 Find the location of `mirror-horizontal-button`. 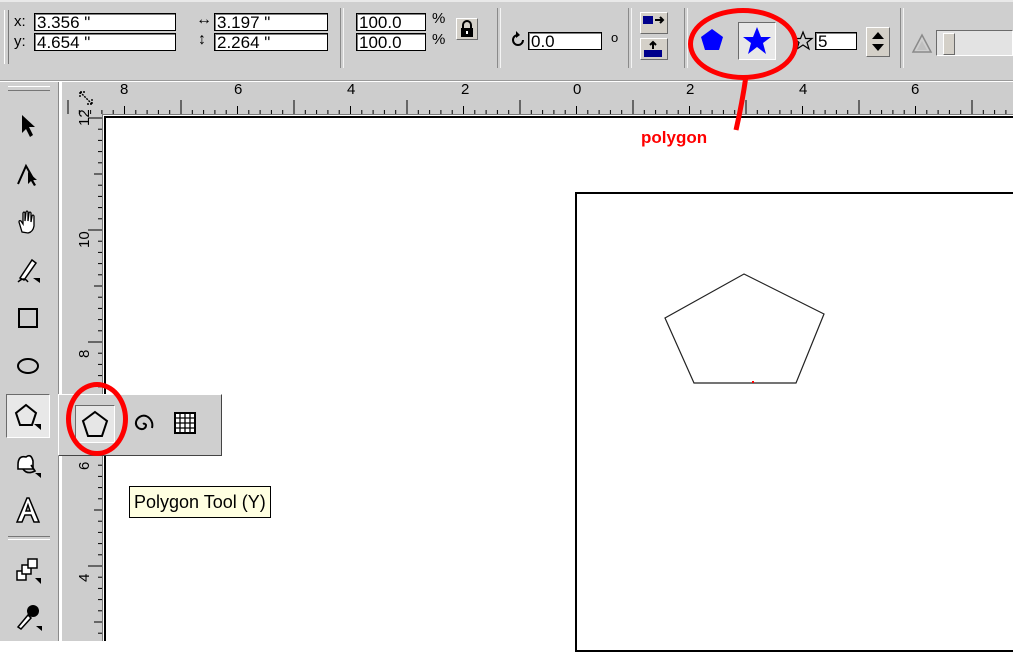

mirror-horizontal-button is located at coordinates (654, 23).